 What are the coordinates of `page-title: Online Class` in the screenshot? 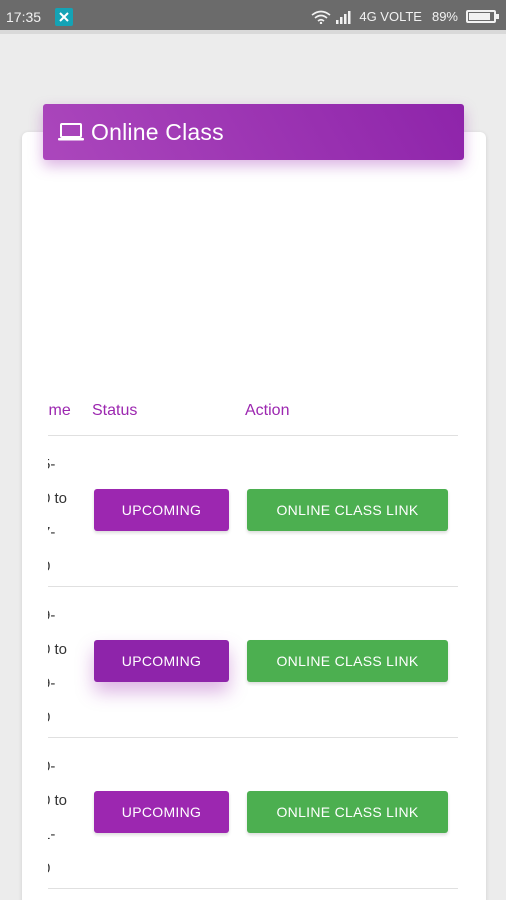 It's located at (157, 131).